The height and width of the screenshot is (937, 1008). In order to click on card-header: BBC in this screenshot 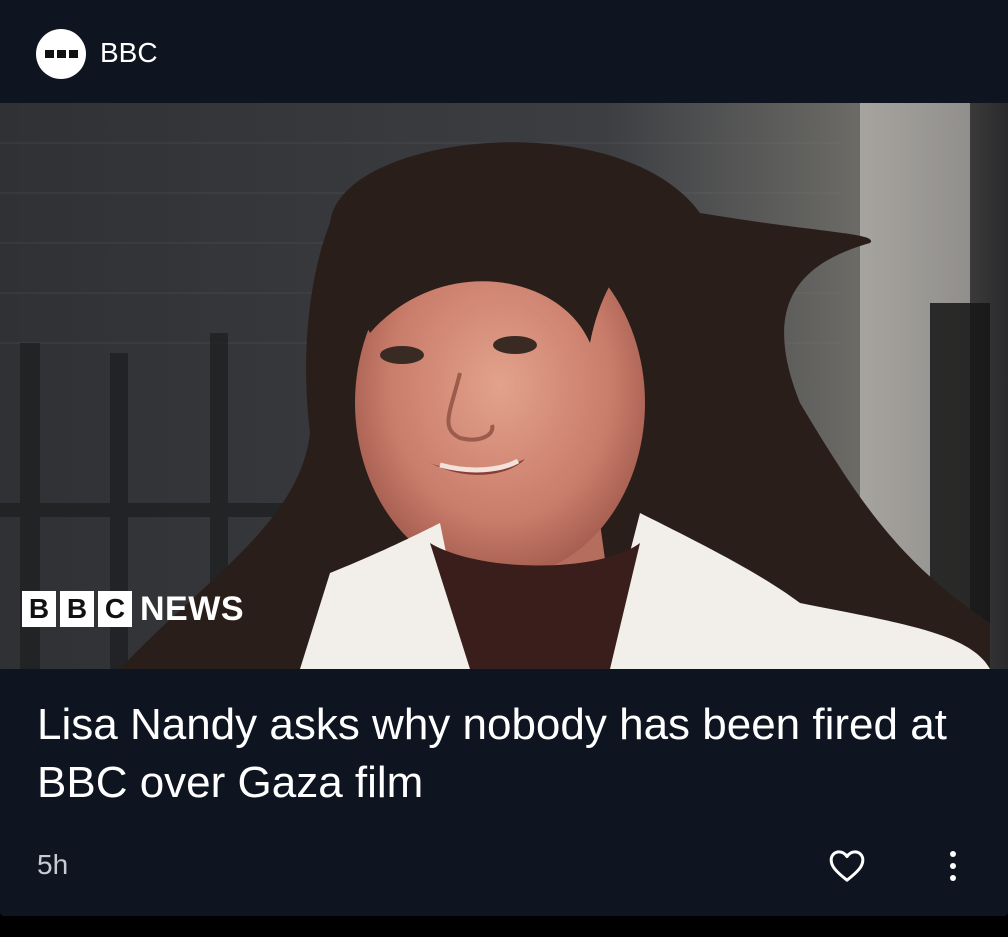, I will do `click(504, 51)`.